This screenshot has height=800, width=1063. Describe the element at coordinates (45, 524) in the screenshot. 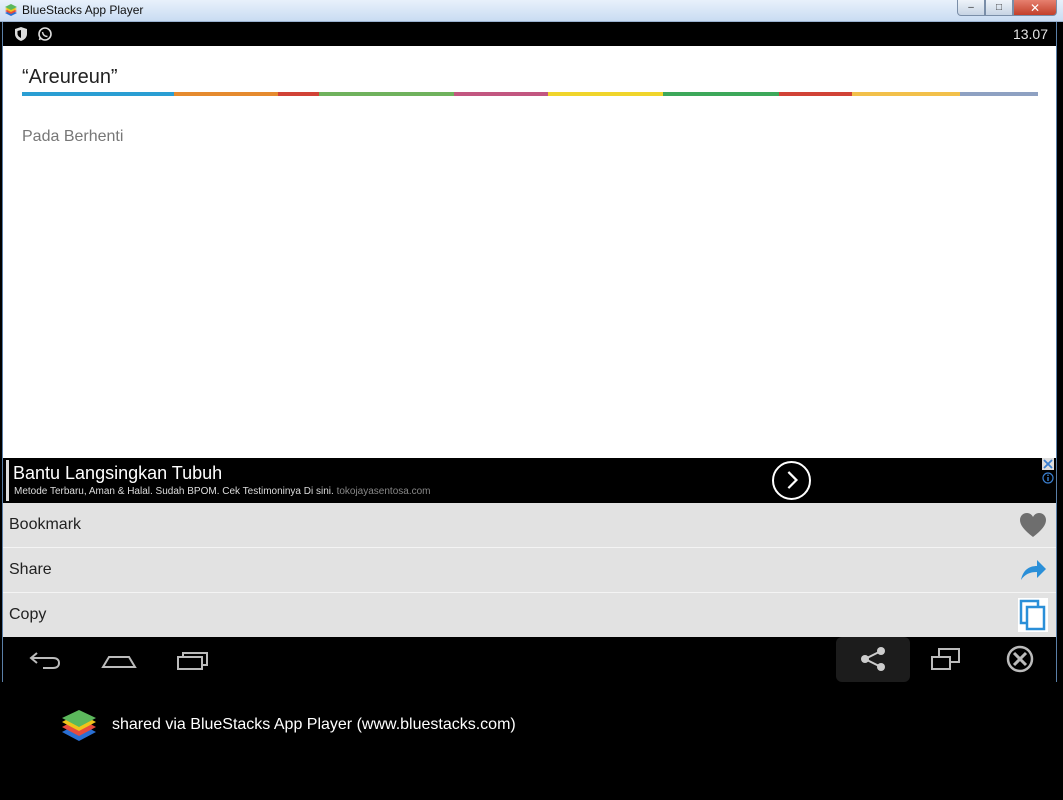

I see `bookmark-label: Bookmark` at that location.